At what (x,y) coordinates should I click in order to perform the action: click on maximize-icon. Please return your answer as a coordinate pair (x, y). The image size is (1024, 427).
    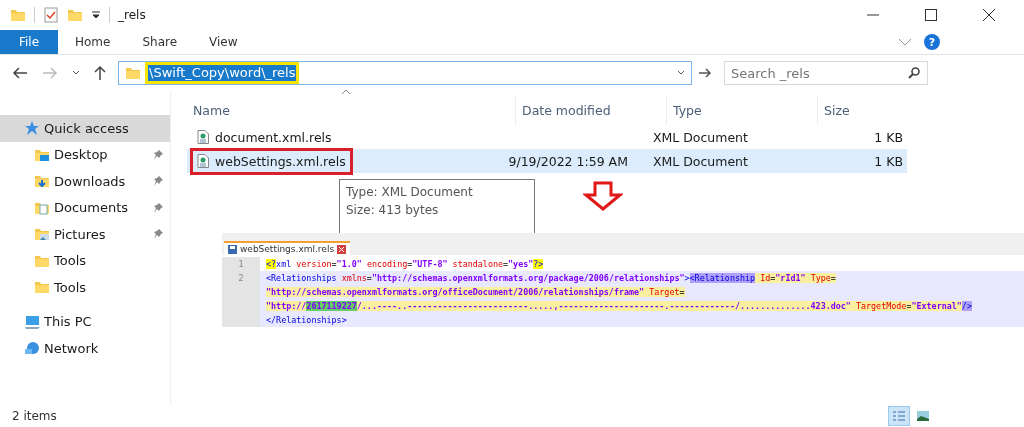
    Looking at the image, I should click on (931, 15).